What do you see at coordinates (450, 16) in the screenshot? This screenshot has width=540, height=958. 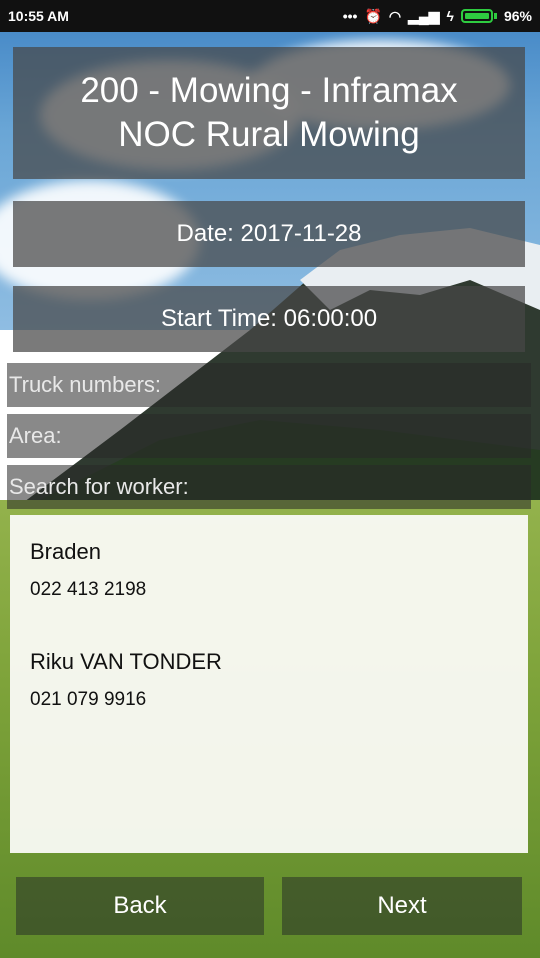 I see `charging-icon: ϟ` at bounding box center [450, 16].